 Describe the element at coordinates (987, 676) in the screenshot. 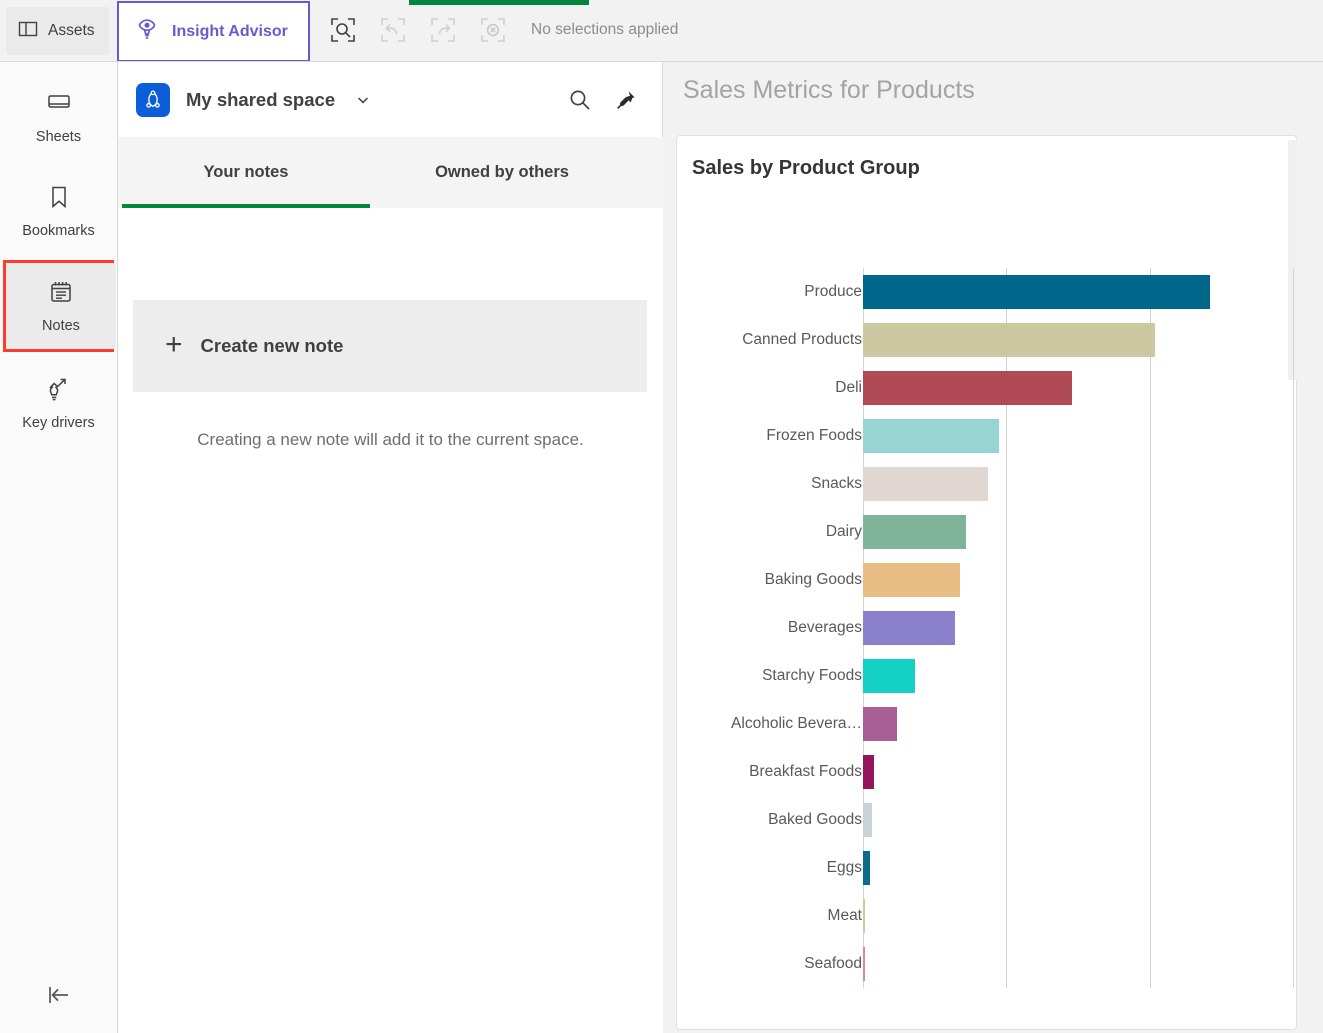

I see `chart-bar-row: Starchy Foods` at that location.